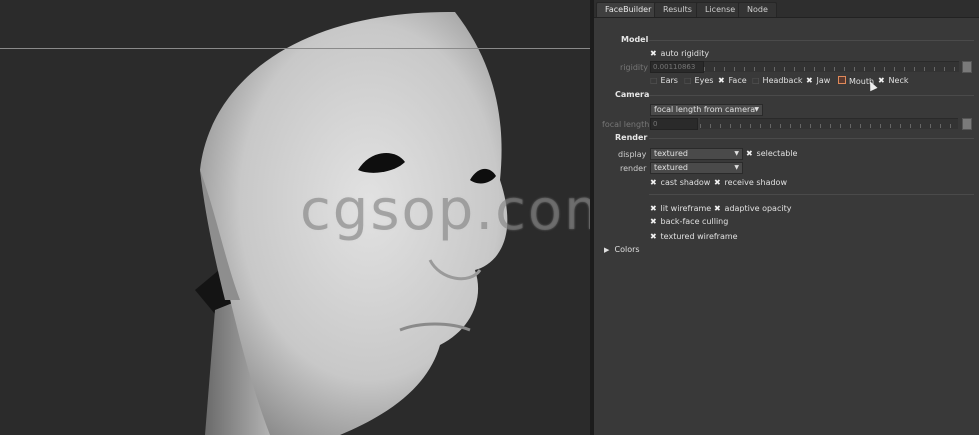 The height and width of the screenshot is (435, 979). What do you see at coordinates (680, 208) in the screenshot?
I see `lit-wireframe-checkbox: ✖ lit wireframe` at bounding box center [680, 208].